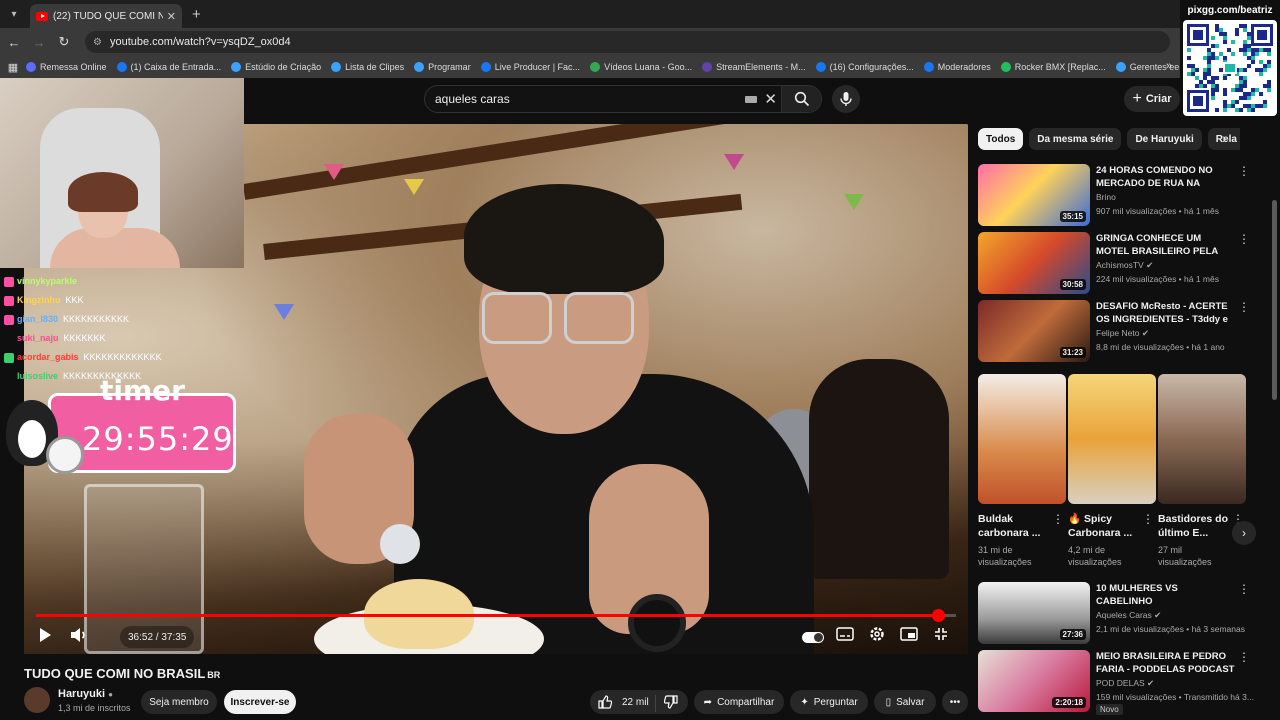 The image size is (1280, 720). What do you see at coordinates (45, 636) in the screenshot?
I see `play-icon` at bounding box center [45, 636].